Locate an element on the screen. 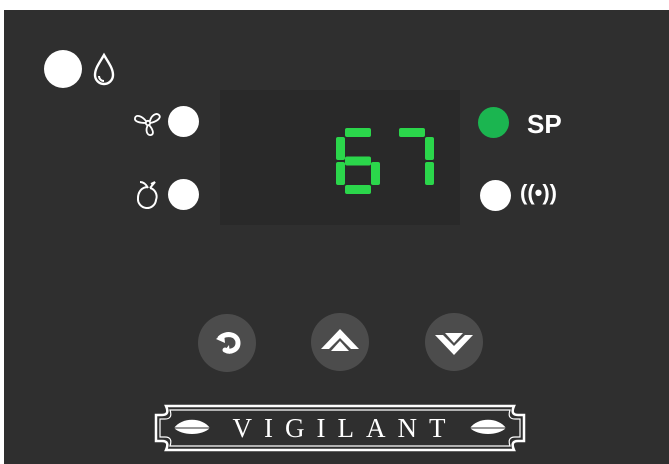  digit-0-segment-g is located at coordinates (358, 161).